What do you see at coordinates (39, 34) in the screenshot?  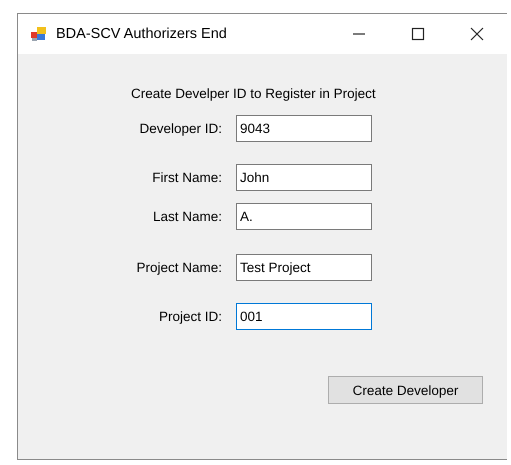 I see `app-icon` at bounding box center [39, 34].